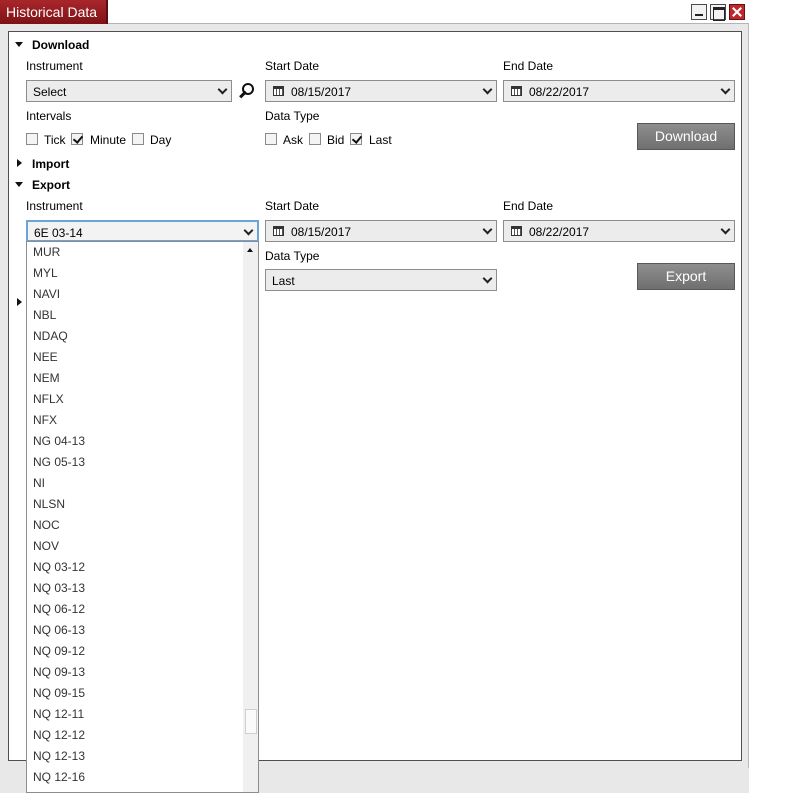  I want to click on dropdown-option: MUR, so click(135, 252).